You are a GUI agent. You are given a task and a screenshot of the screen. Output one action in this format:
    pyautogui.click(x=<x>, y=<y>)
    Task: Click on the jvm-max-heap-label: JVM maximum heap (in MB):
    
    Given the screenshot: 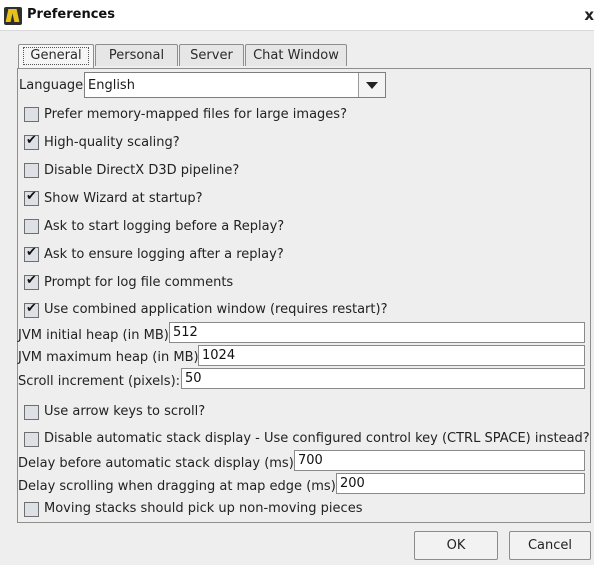 What is the action you would take?
    pyautogui.click(x=110, y=357)
    